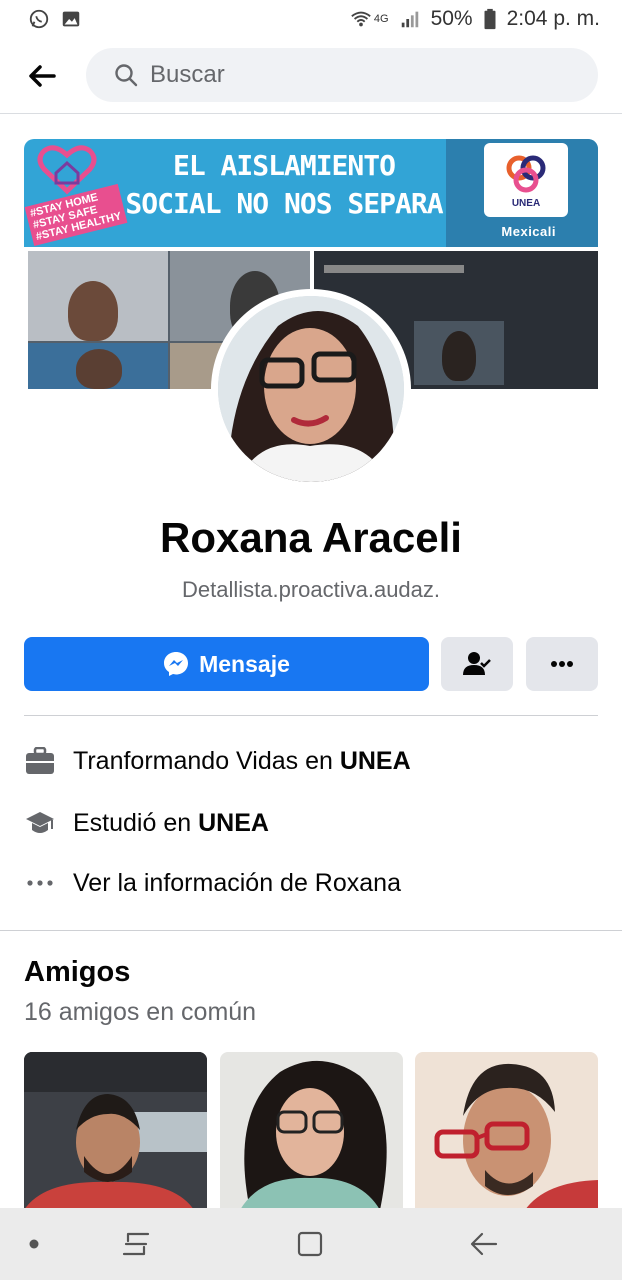 The image size is (622, 1280). Describe the element at coordinates (67, 170) in the screenshot. I see `heart-house-icon` at that location.